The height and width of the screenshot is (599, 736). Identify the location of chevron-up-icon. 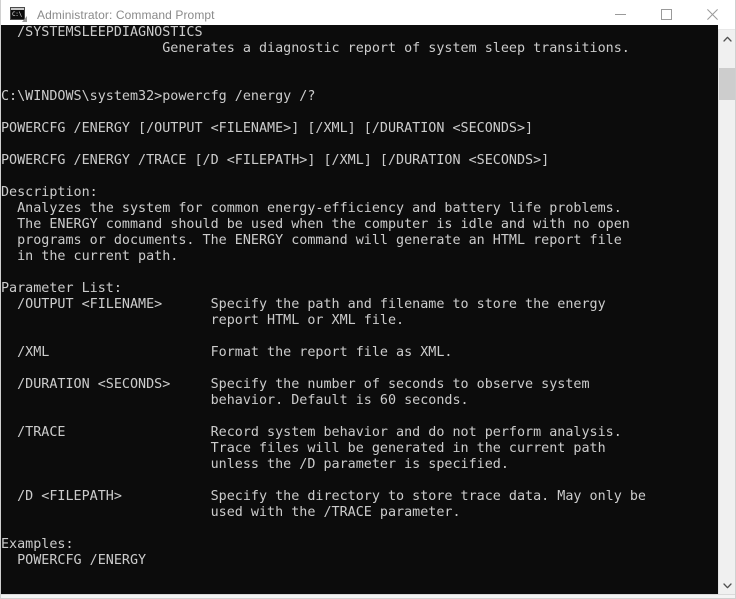
(727, 39).